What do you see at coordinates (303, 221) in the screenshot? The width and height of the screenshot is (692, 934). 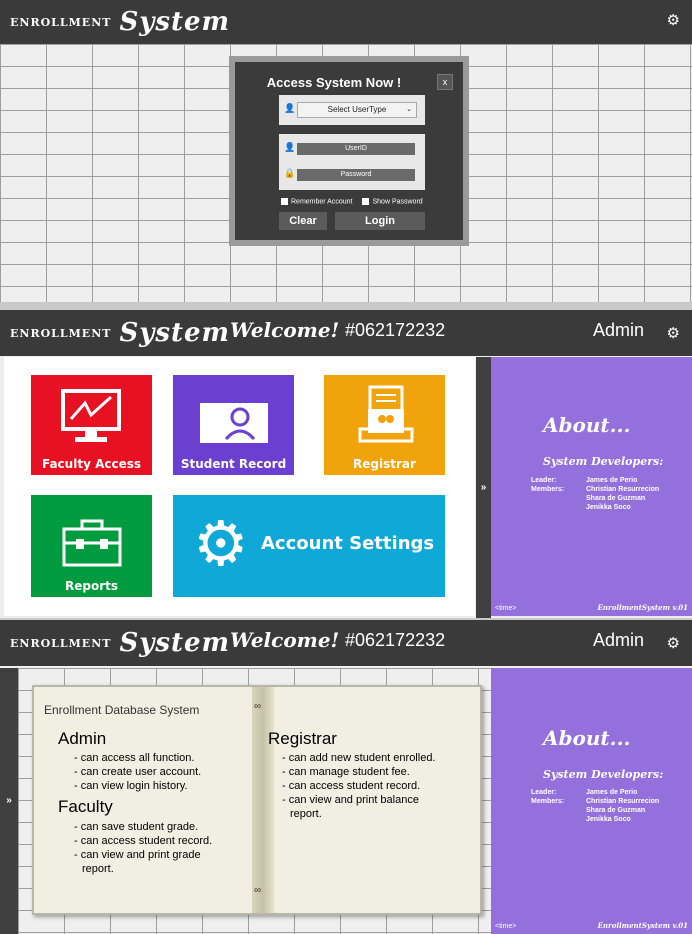 I see `clear-button: Clear` at bounding box center [303, 221].